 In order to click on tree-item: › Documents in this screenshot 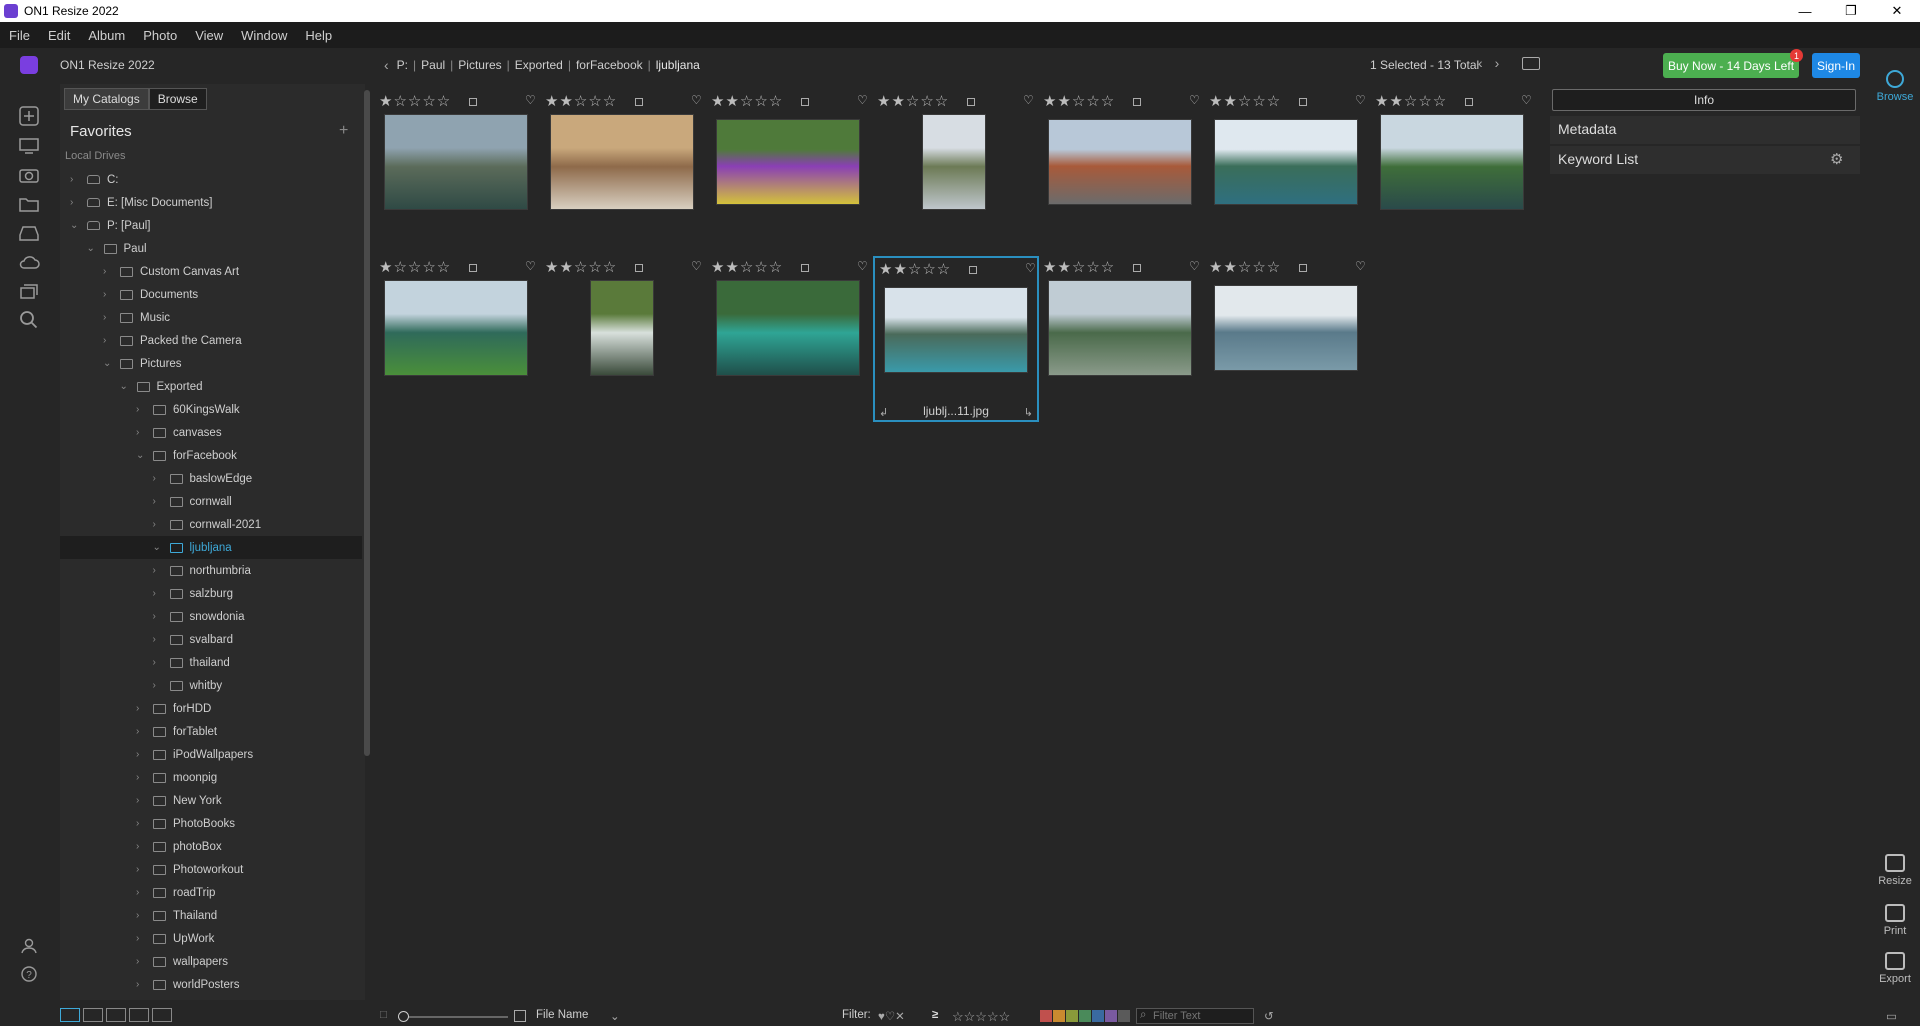, I will do `click(211, 294)`.